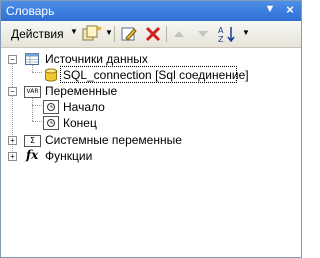 The width and height of the screenshot is (320, 258). I want to click on tree-item-system-variables: + Σ Системные переменные, so click(151, 140).